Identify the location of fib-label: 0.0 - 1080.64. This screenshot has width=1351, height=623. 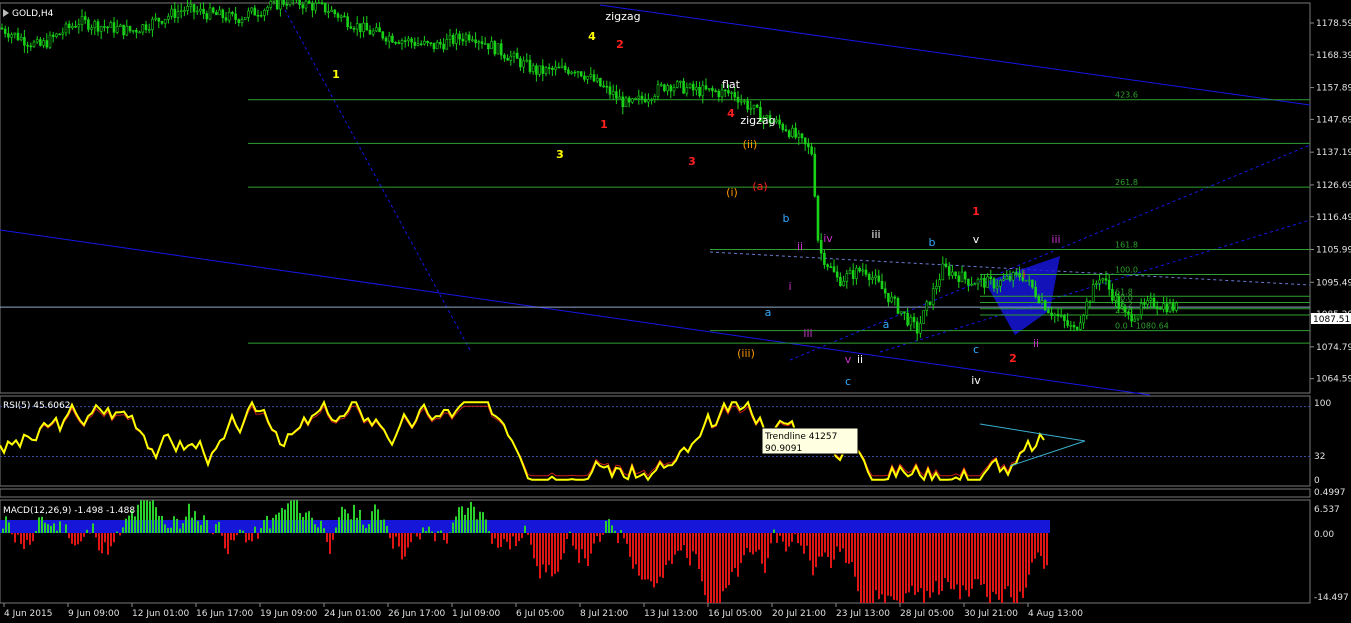
(1142, 326).